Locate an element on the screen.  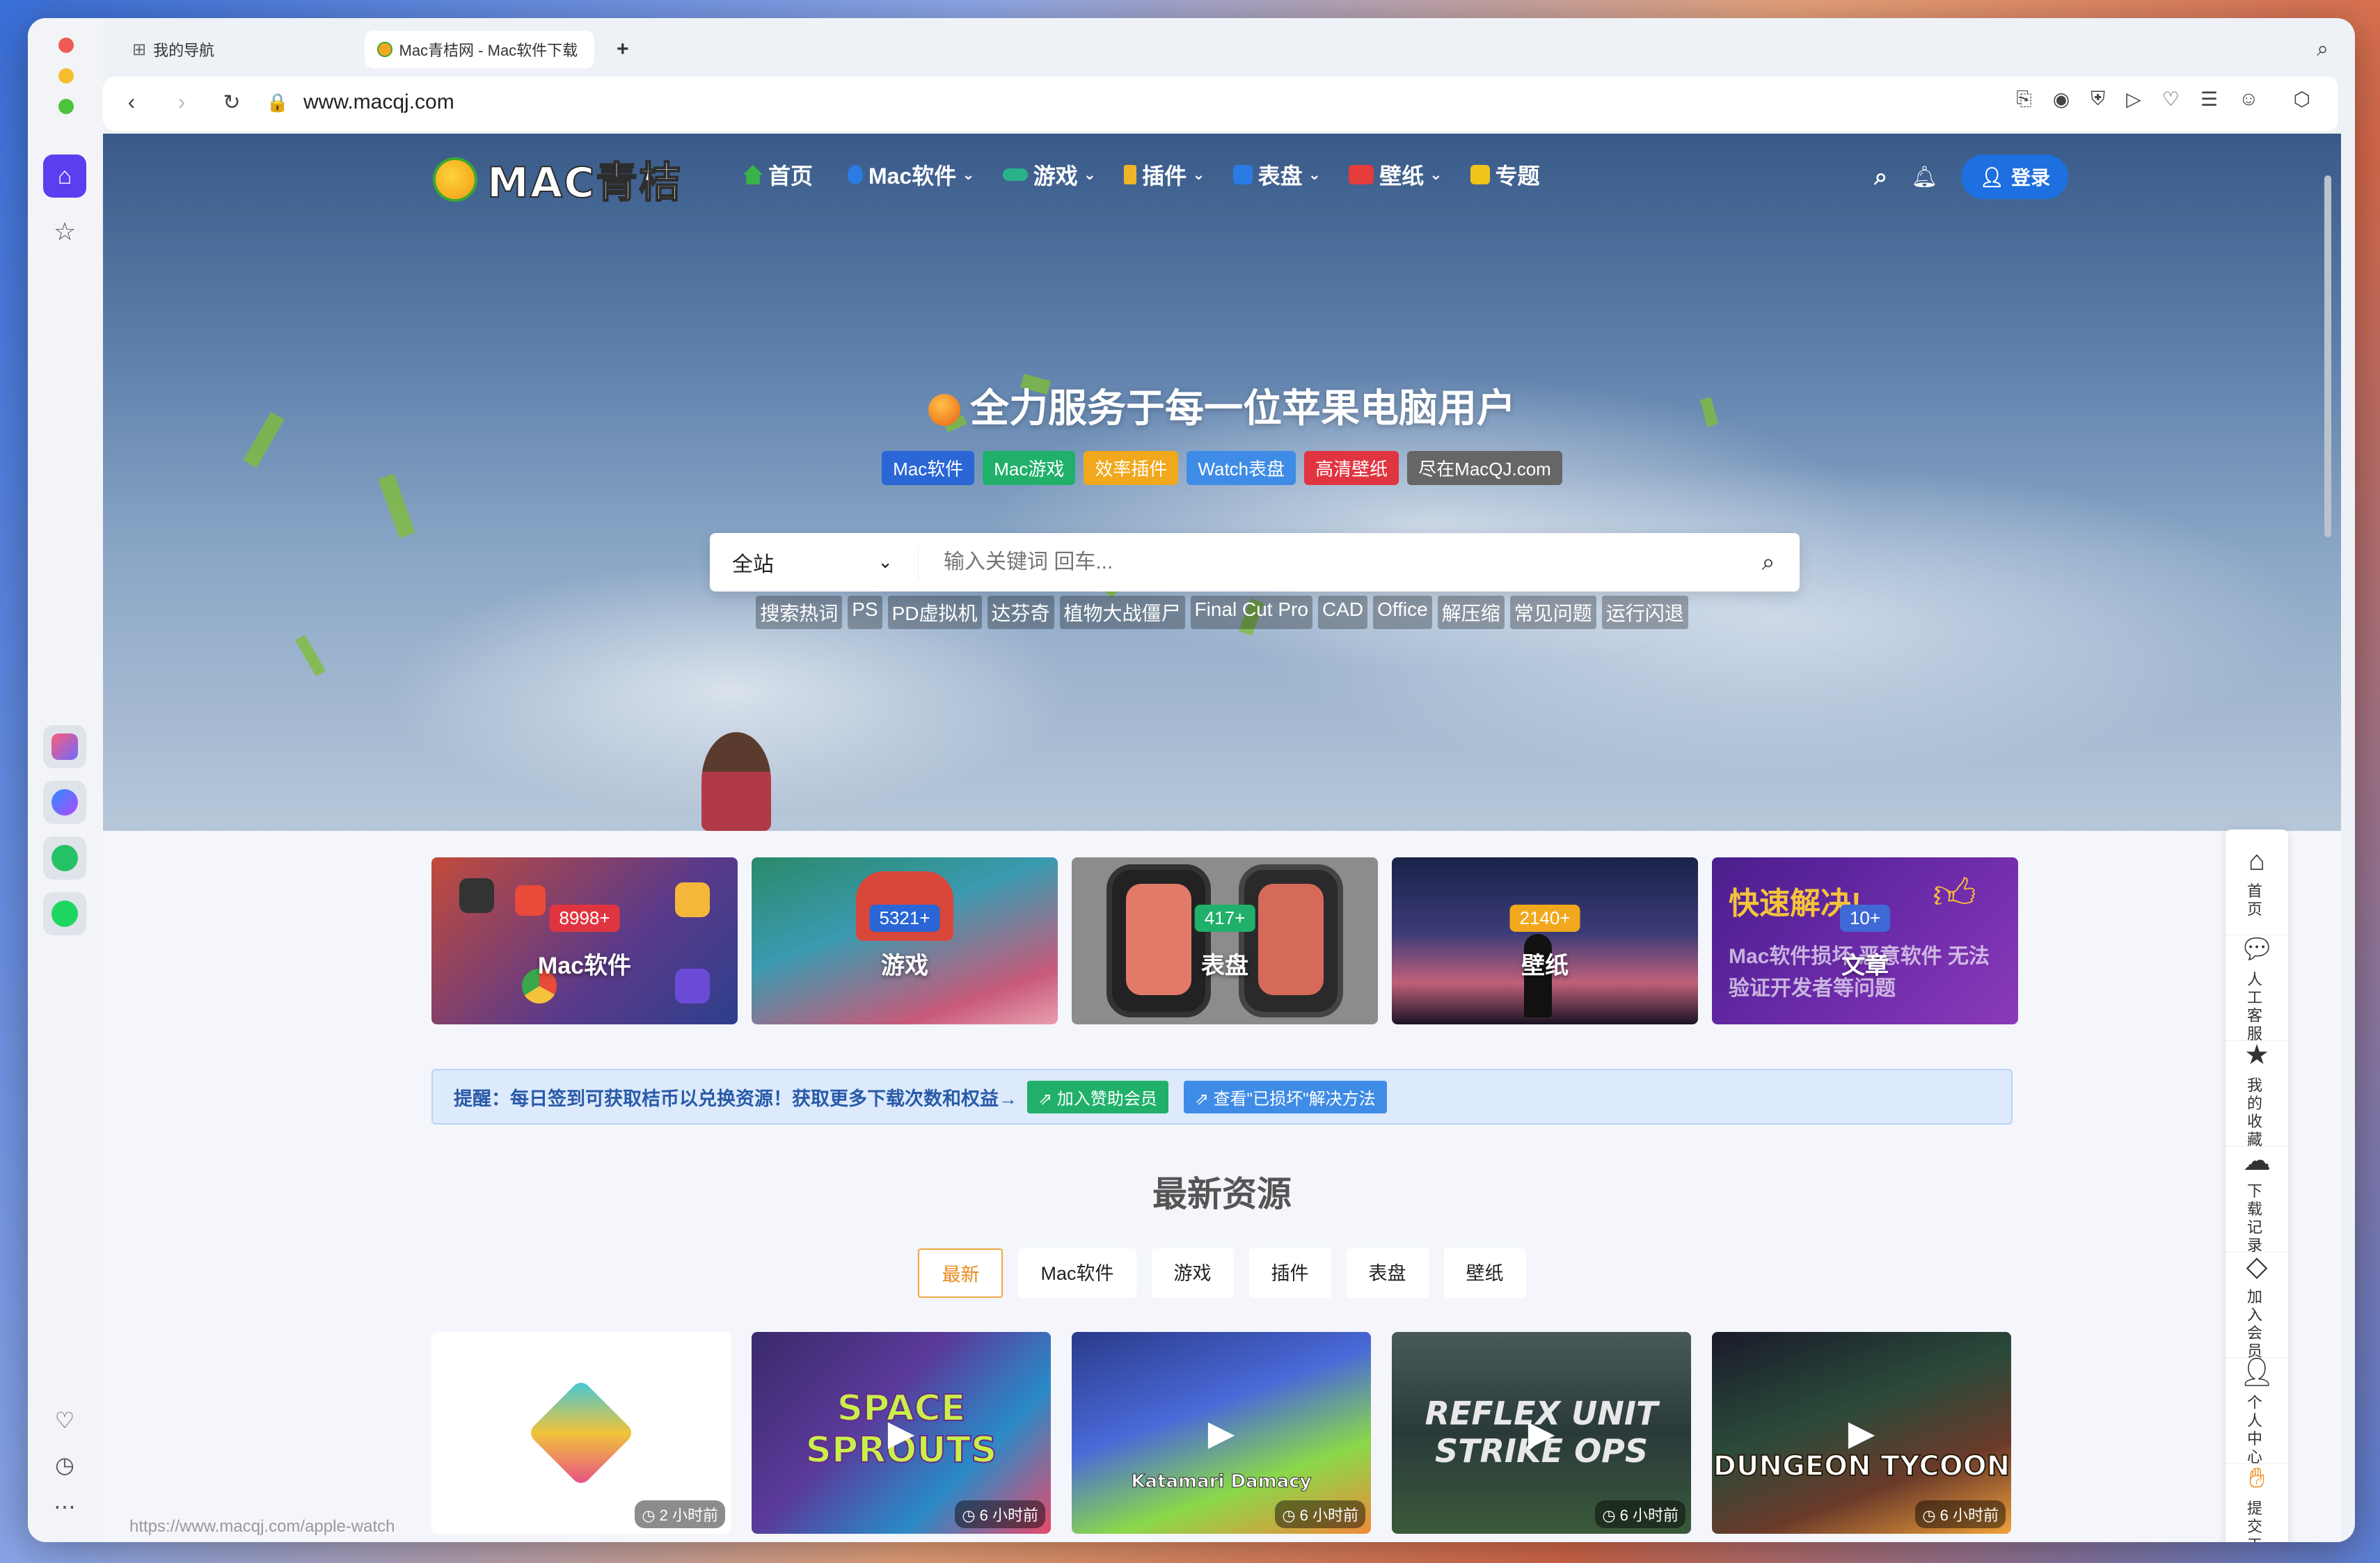
time-text: 6 小时前 is located at coordinates (1969, 1515).